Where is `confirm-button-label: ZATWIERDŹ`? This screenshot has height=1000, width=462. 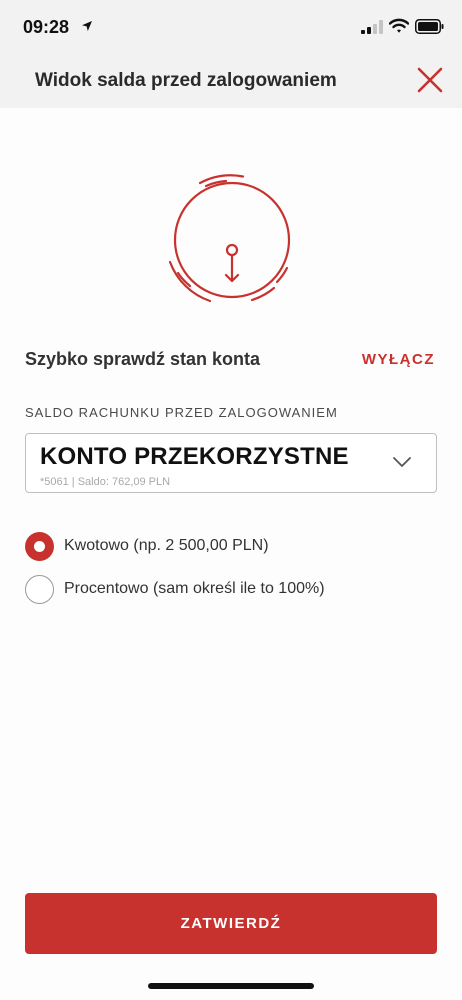 confirm-button-label: ZATWIERDŹ is located at coordinates (231, 923).